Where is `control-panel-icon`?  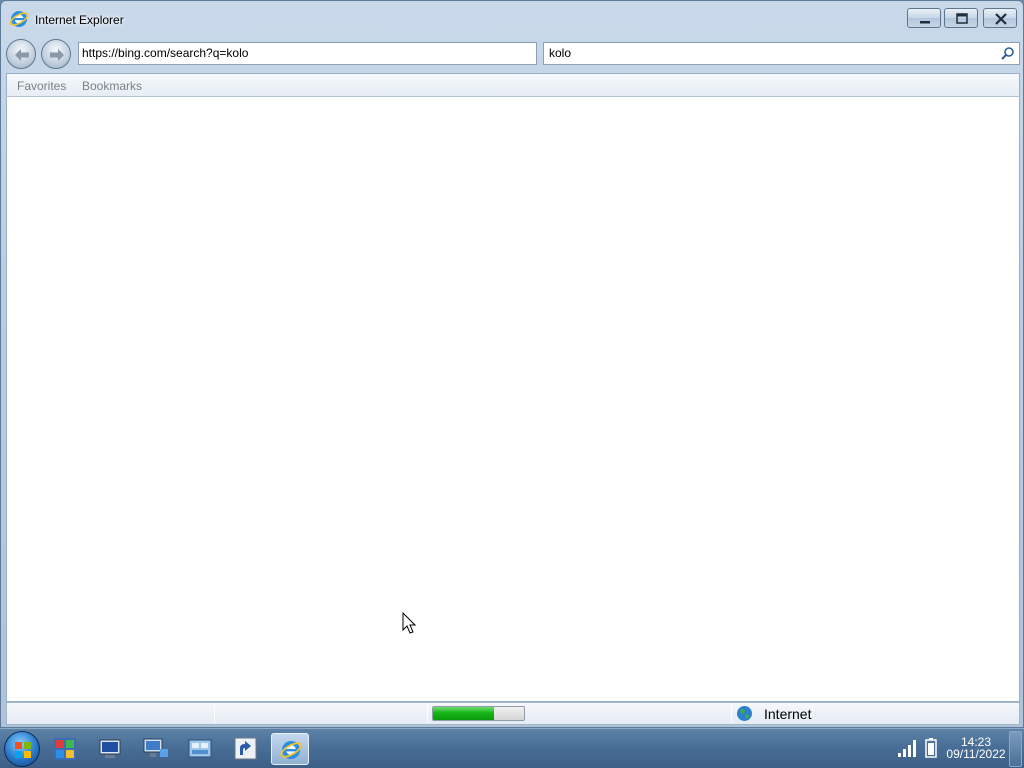 control-panel-icon is located at coordinates (200, 748).